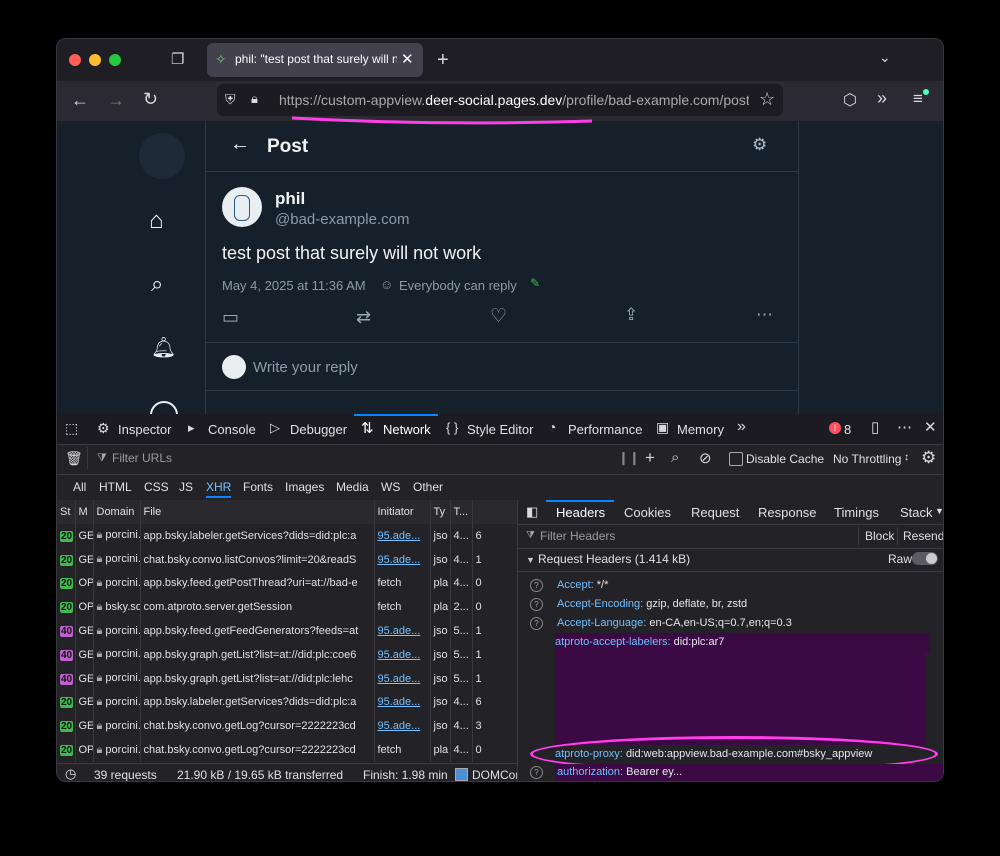  What do you see at coordinates (75, 60) in the screenshot?
I see `close-window-button` at bounding box center [75, 60].